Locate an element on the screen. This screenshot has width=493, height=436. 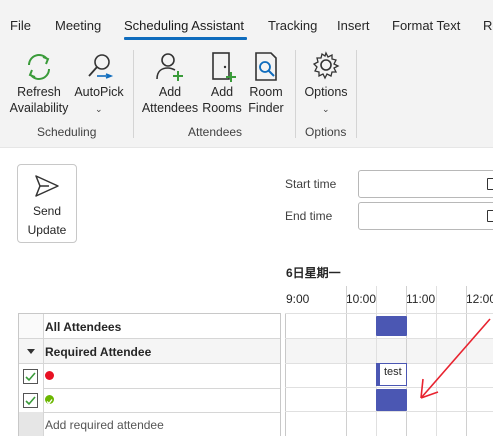
end-time-field is located at coordinates (425, 216).